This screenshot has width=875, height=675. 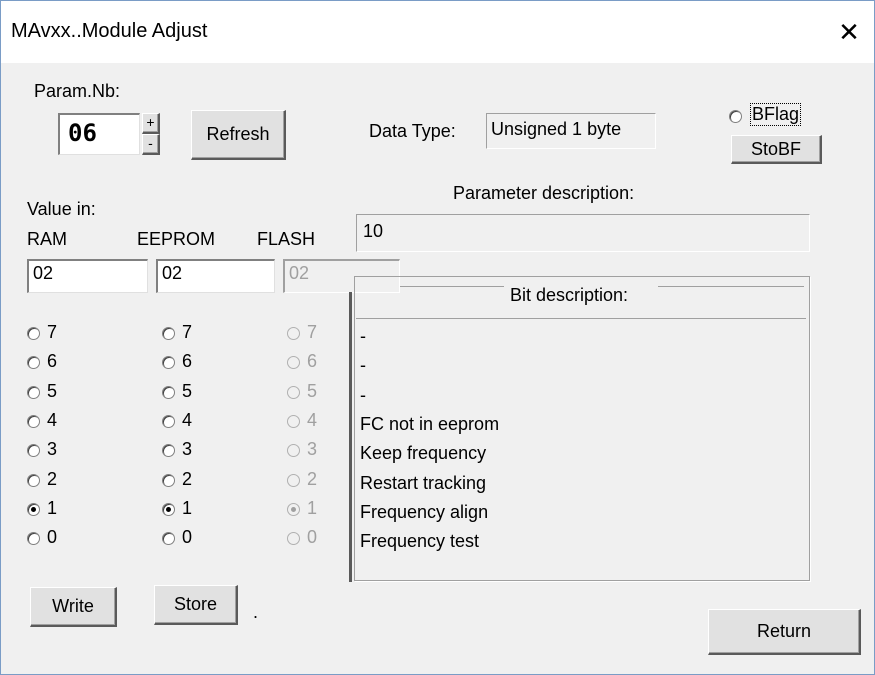 I want to click on bit-description-row: Frequency test, so click(x=420, y=541).